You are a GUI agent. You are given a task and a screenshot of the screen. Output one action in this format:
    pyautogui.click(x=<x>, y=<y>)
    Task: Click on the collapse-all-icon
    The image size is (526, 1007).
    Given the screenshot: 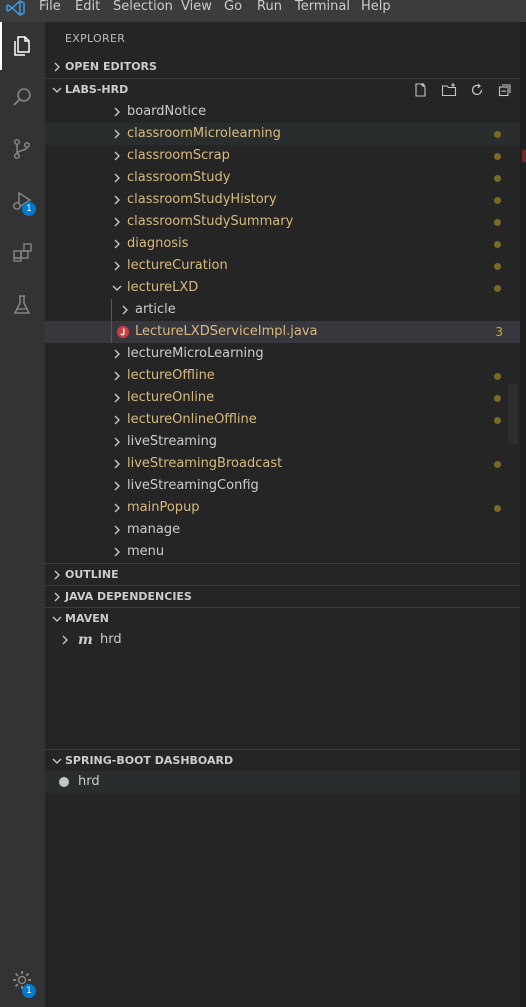 What is the action you would take?
    pyautogui.click(x=505, y=90)
    